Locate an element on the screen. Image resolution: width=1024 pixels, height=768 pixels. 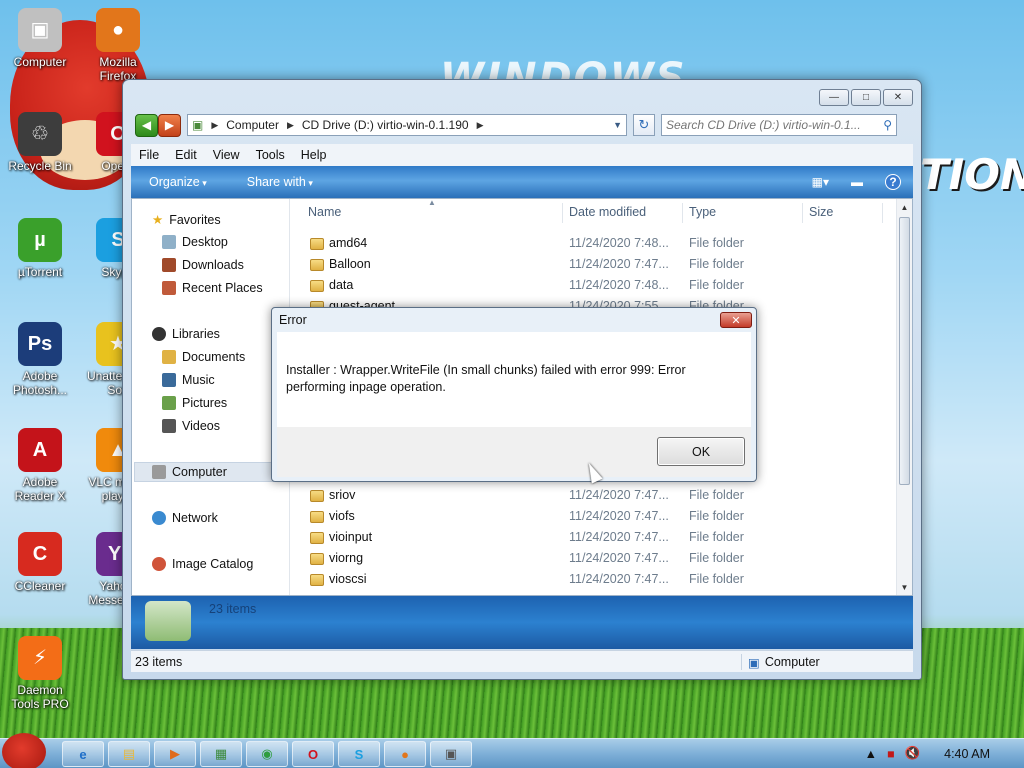
menu-tools: Tools is located at coordinates (270, 155).